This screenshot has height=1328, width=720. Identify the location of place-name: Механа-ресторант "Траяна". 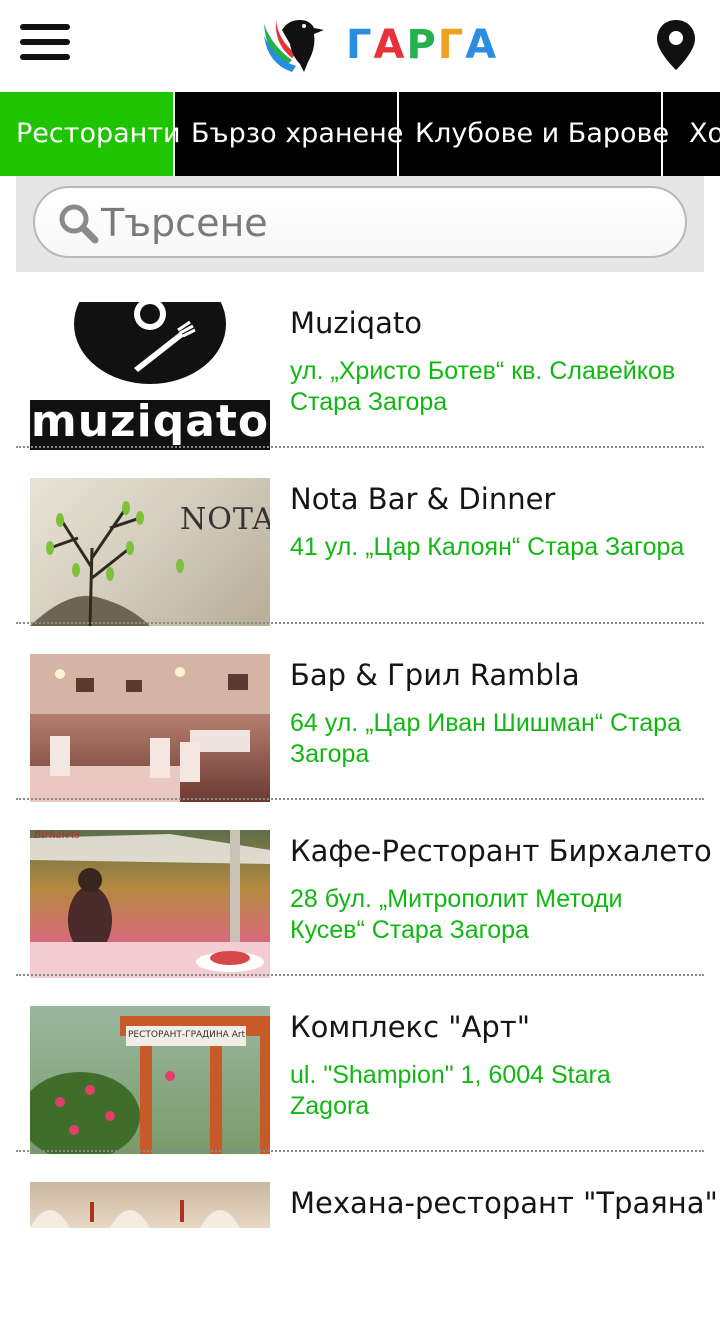
(504, 1203).